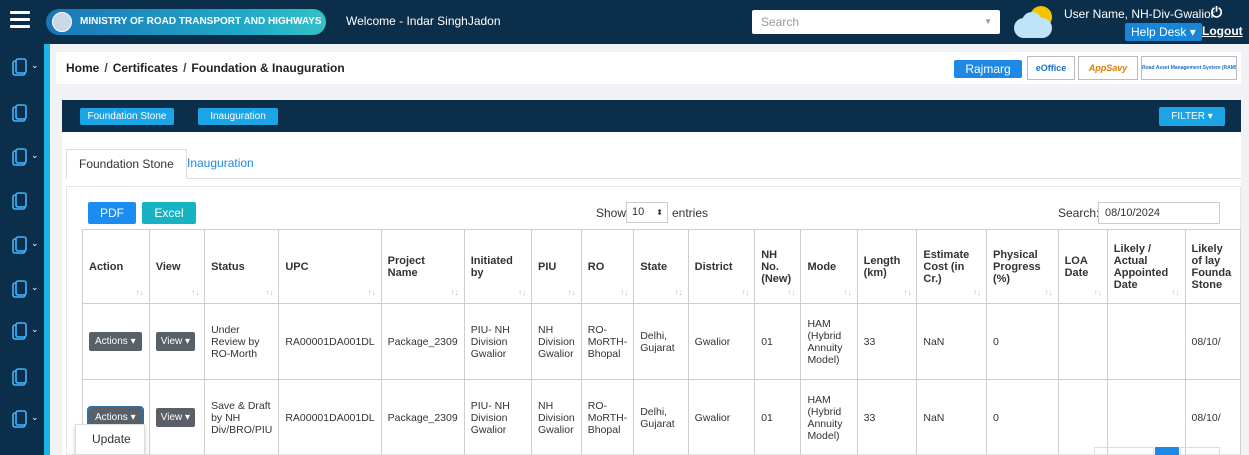  Describe the element at coordinates (1108, 68) in the screenshot. I see `appsavy-logo: AppSavy` at that location.